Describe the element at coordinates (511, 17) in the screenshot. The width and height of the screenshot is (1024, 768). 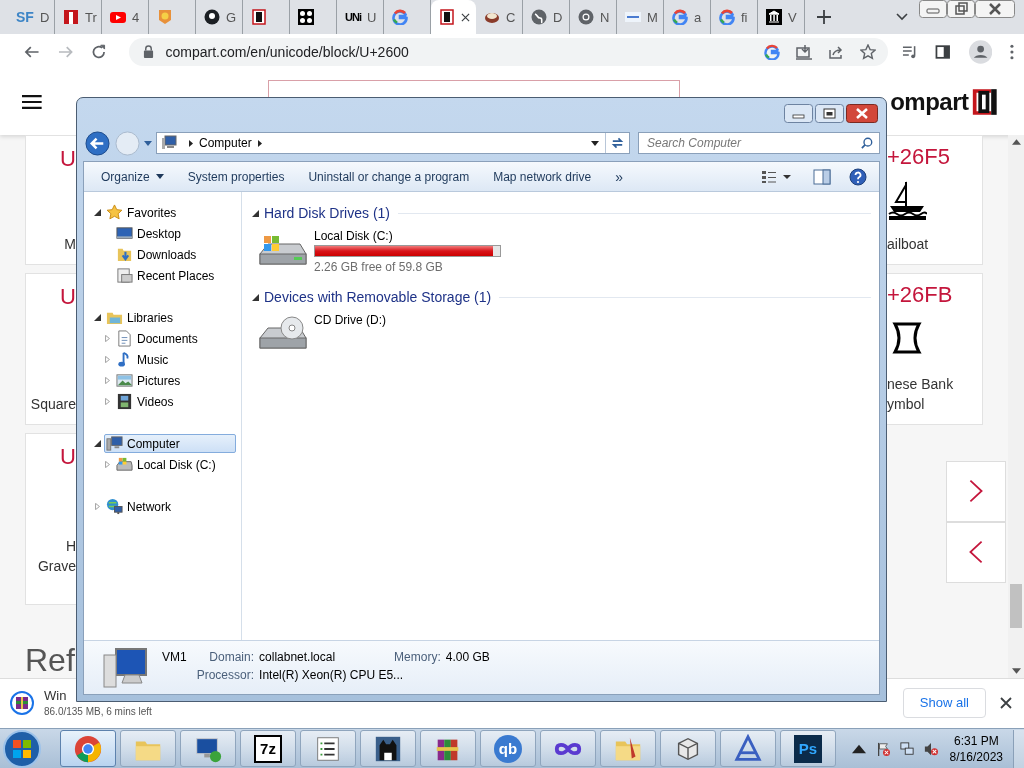
I see `tab-title: C` at that location.